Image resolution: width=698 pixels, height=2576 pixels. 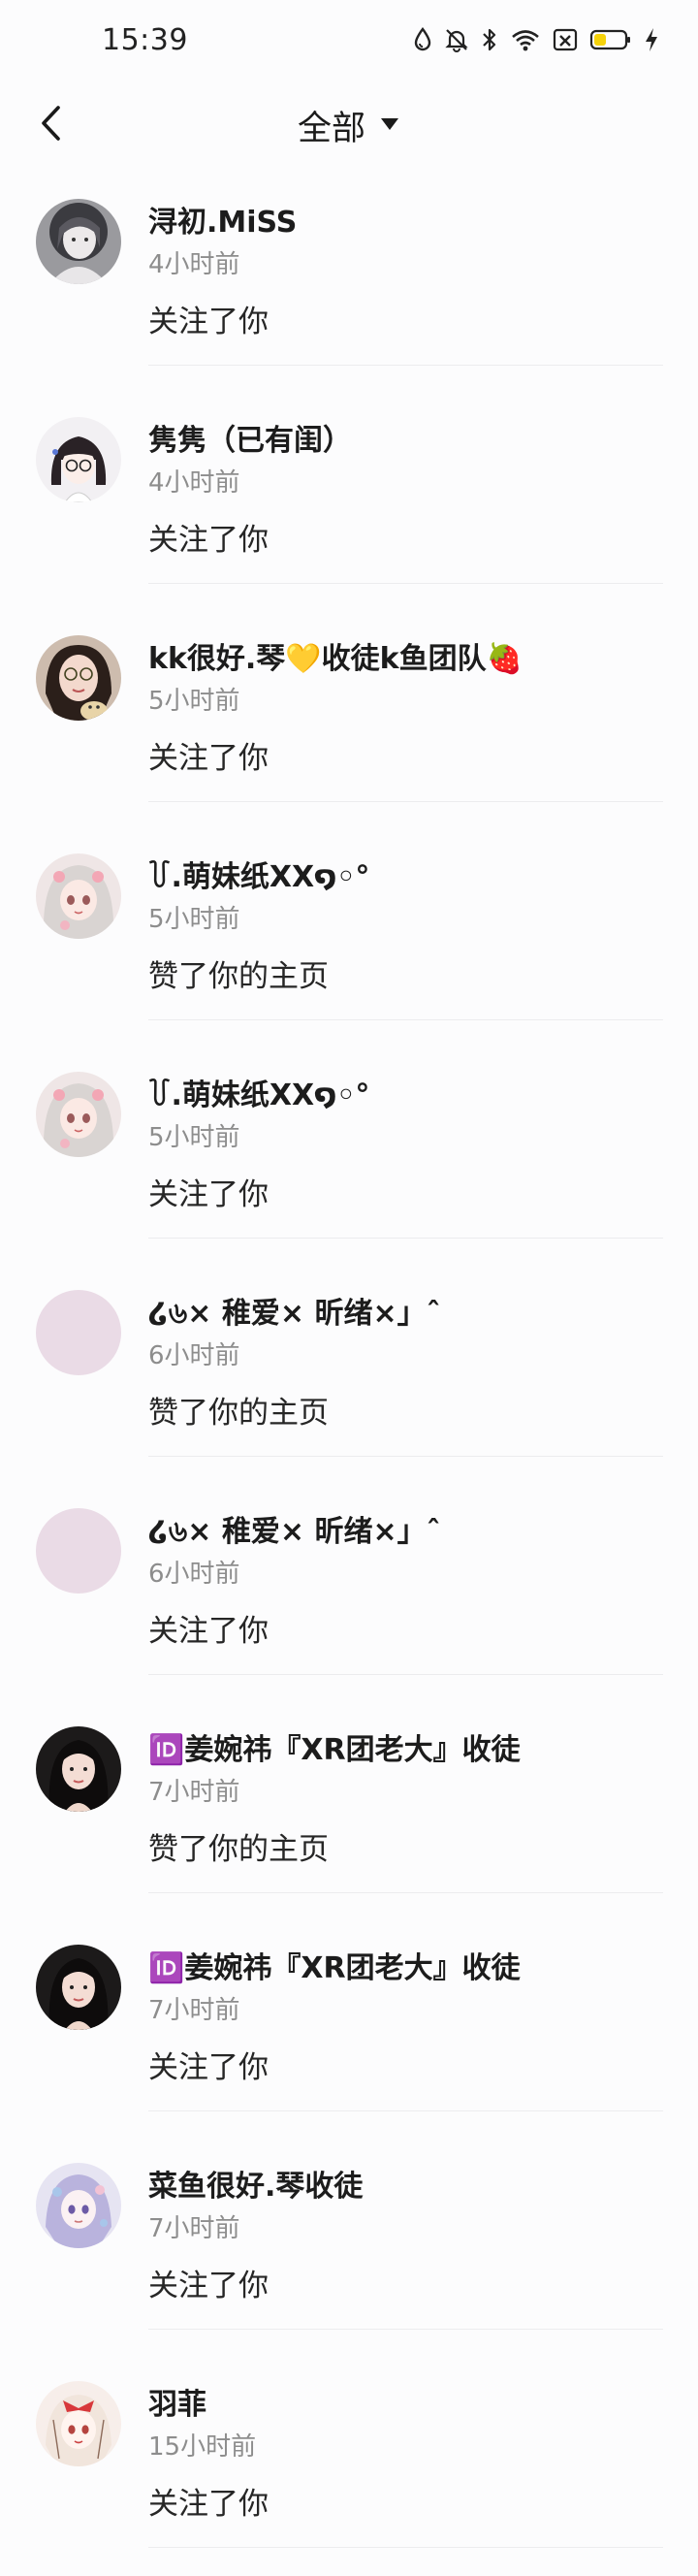 I want to click on notification-item: ໒৬× 稚爱× 昕绪×」ˆ 6小时前 关注了你, so click(x=349, y=1595).